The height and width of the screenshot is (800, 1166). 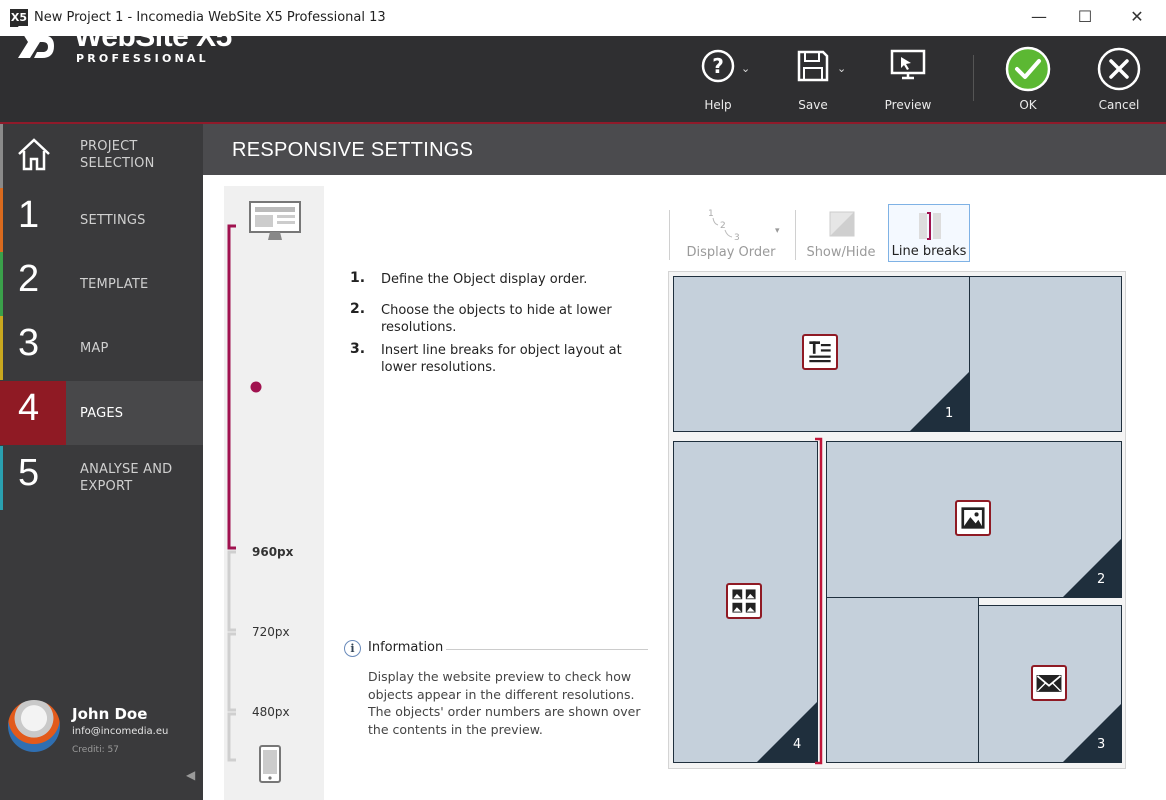 I want to click on sidebar-item-project-selection: PROJECT SELECTION, so click(x=101, y=156).